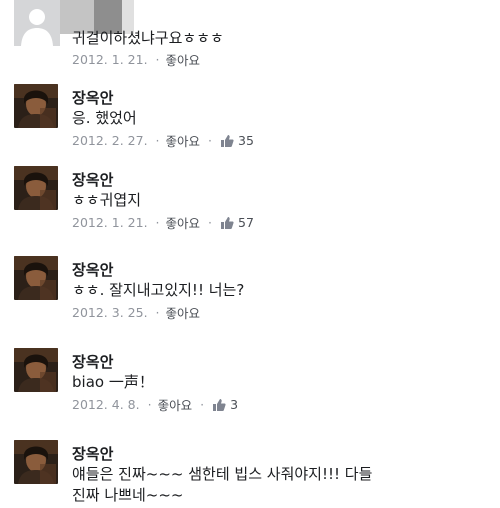 This screenshot has width=500, height=508. Describe the element at coordinates (246, 222) in the screenshot. I see `like-count: 57` at that location.